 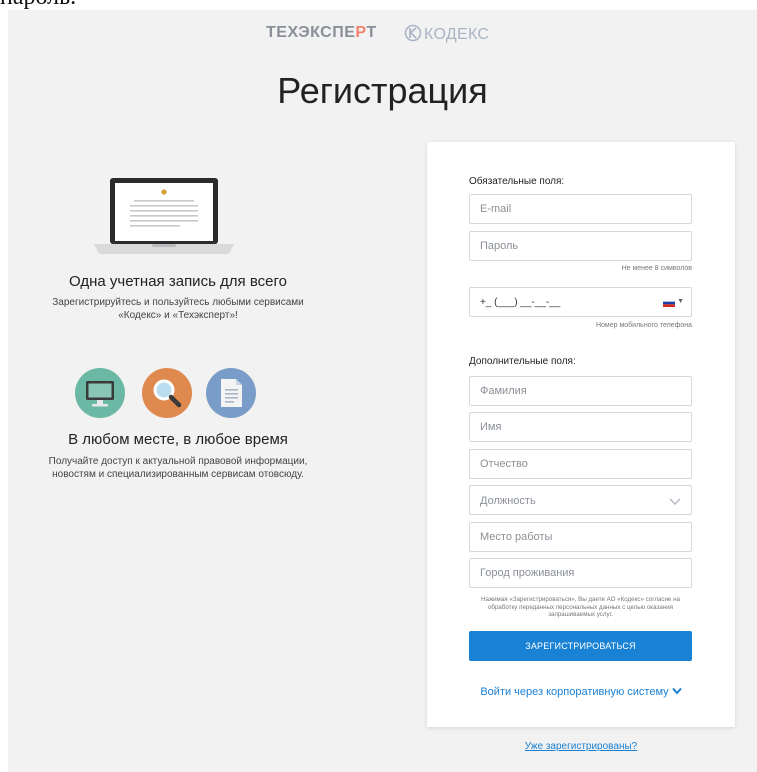 What do you see at coordinates (164, 216) in the screenshot?
I see `laptop-icon` at bounding box center [164, 216].